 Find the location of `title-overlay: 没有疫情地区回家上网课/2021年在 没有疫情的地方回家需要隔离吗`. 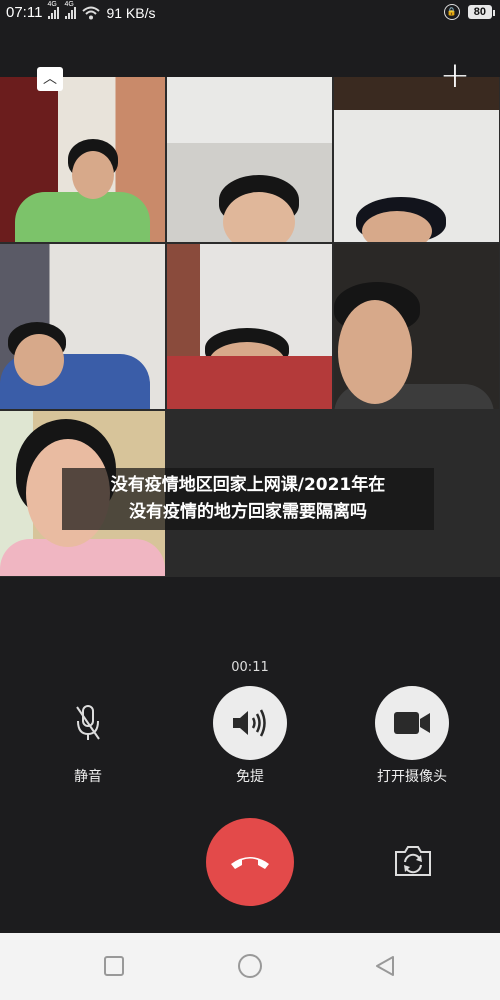

title-overlay: 没有疫情地区回家上网课/2021年在 没有疫情的地方回家需要隔离吗 is located at coordinates (248, 499).